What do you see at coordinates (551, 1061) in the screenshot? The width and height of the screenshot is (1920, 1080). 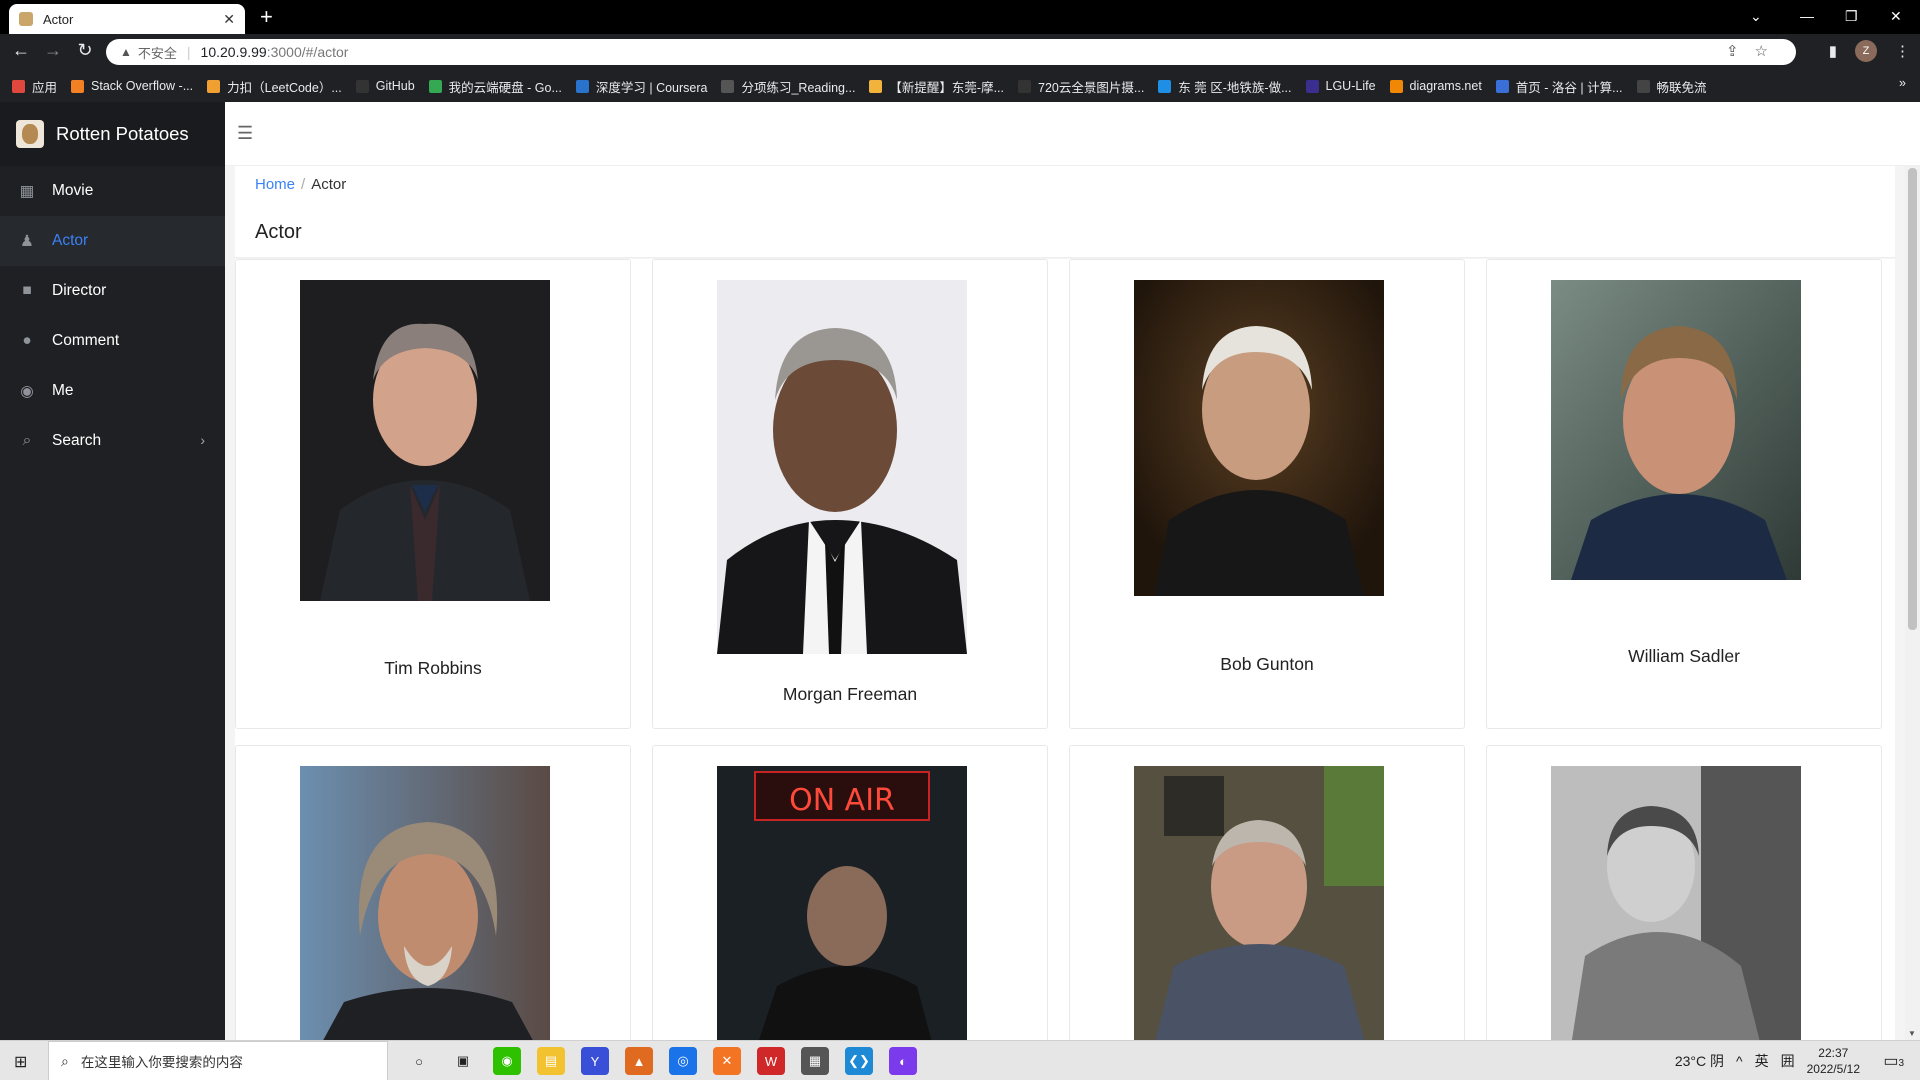 I see `file-explorer-icon: ▤` at bounding box center [551, 1061].